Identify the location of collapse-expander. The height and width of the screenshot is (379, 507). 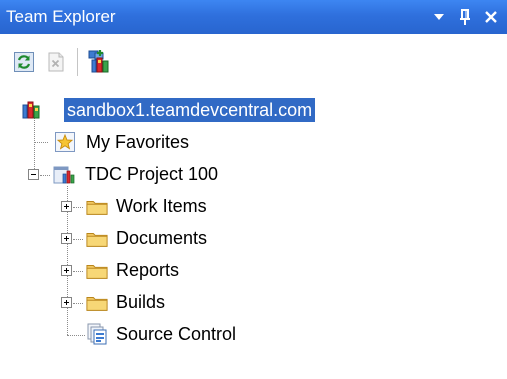
(33, 174).